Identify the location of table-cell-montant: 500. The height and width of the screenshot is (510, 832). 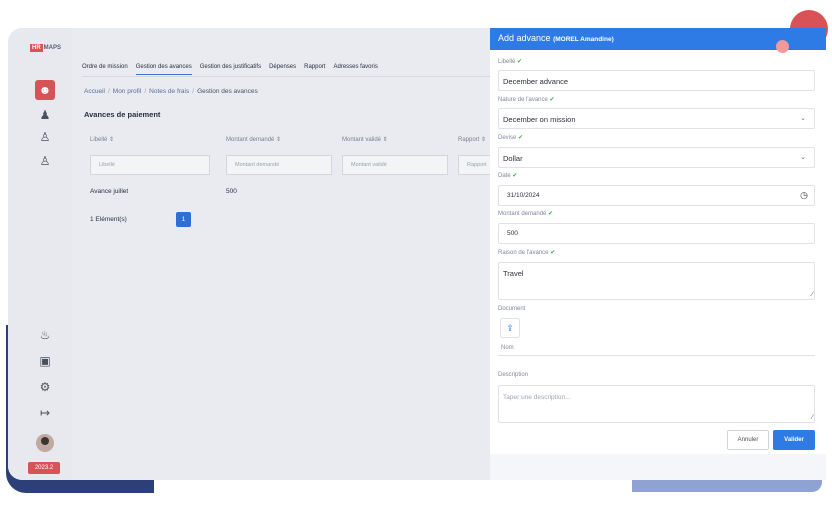
(231, 191).